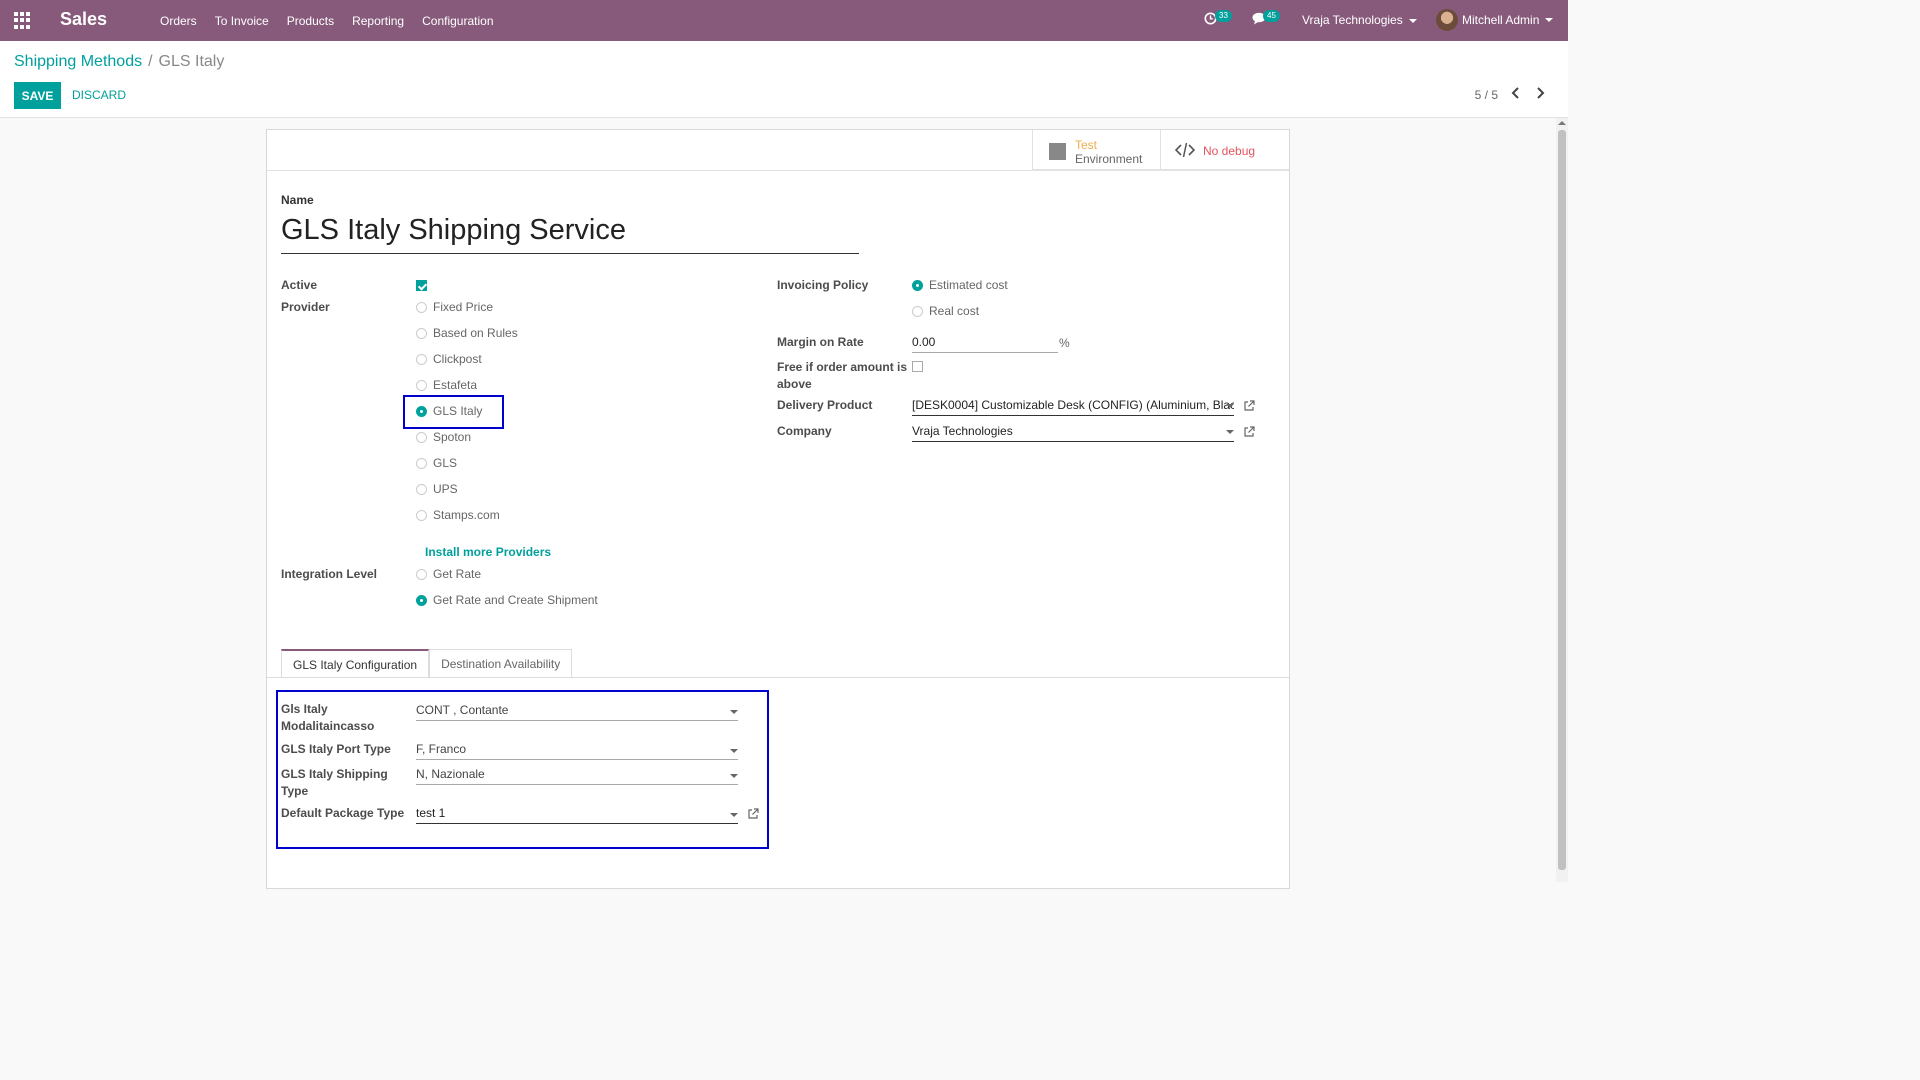 The image size is (1920, 1080). Describe the element at coordinates (22, 20) in the screenshot. I see `apps-menu-icon` at that location.